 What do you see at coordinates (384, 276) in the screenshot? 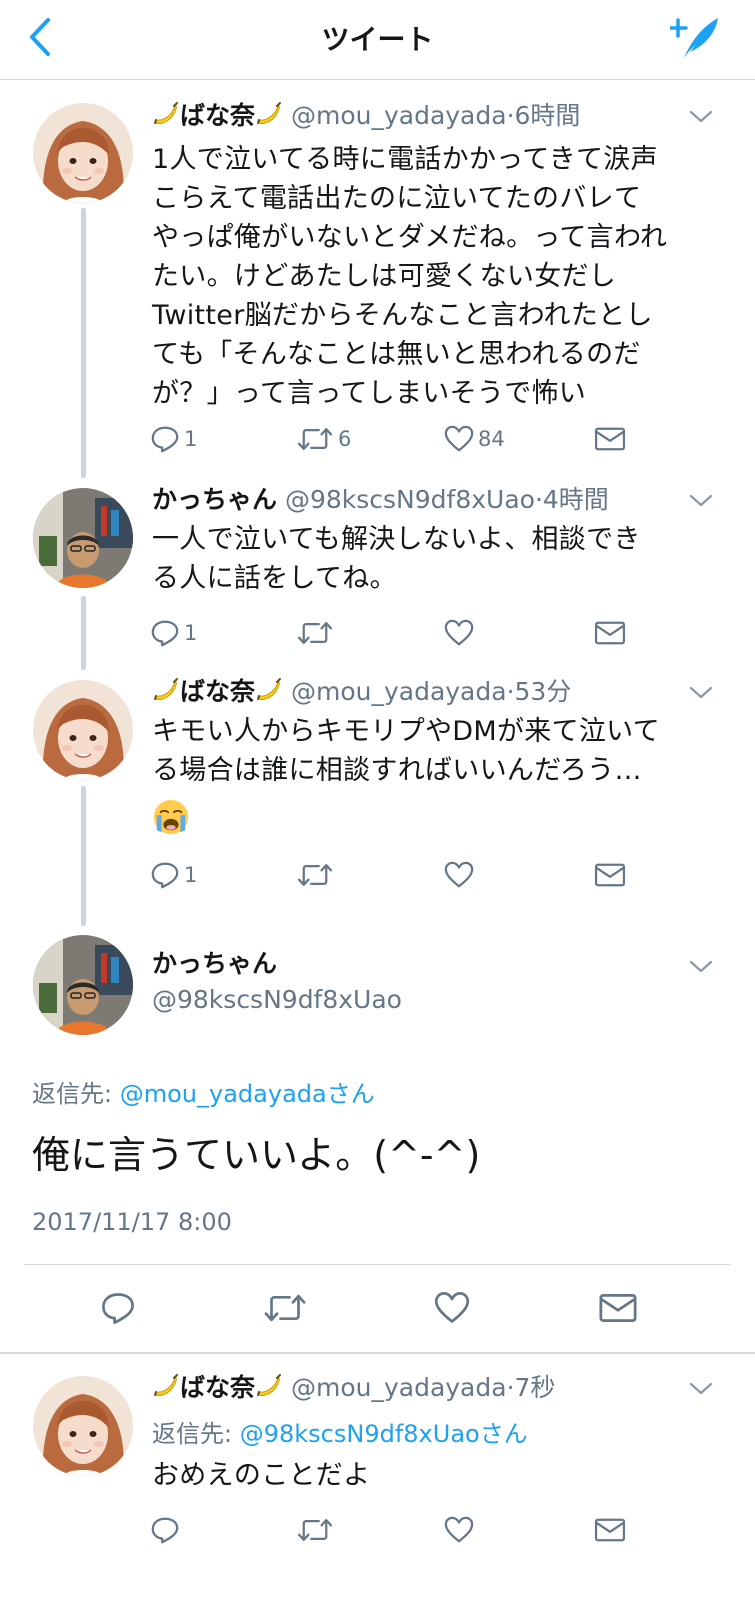
I see `tweet-text-line: たい。けどあたしは可愛くない女だし` at bounding box center [384, 276].